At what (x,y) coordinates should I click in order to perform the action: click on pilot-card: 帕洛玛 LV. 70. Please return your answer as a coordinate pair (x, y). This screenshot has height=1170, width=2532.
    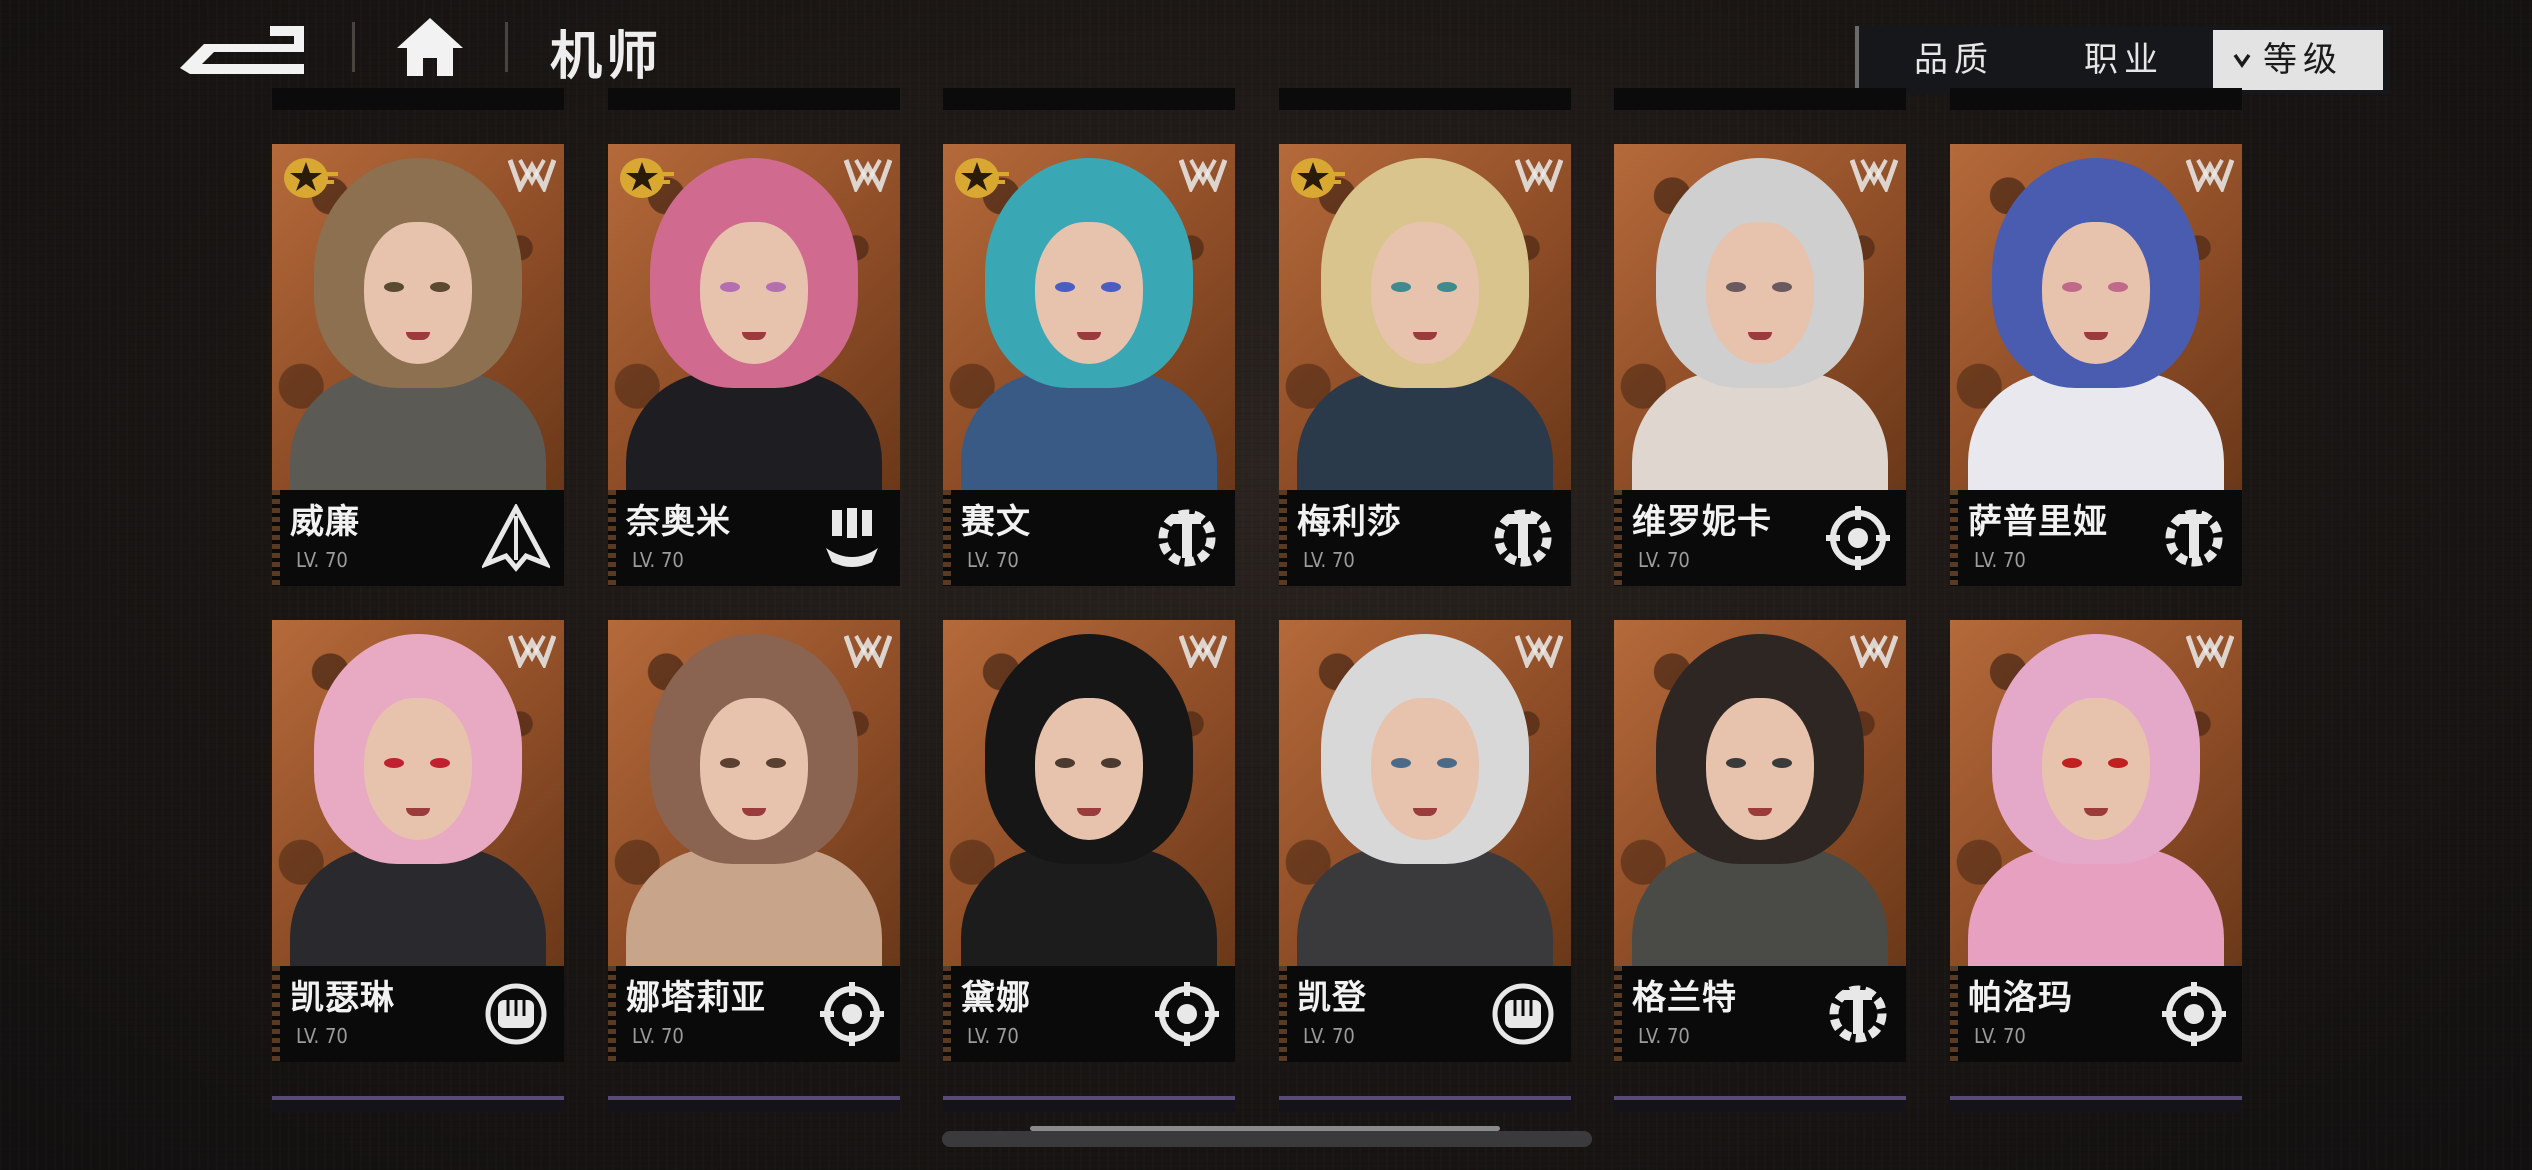
    Looking at the image, I should click on (2096, 841).